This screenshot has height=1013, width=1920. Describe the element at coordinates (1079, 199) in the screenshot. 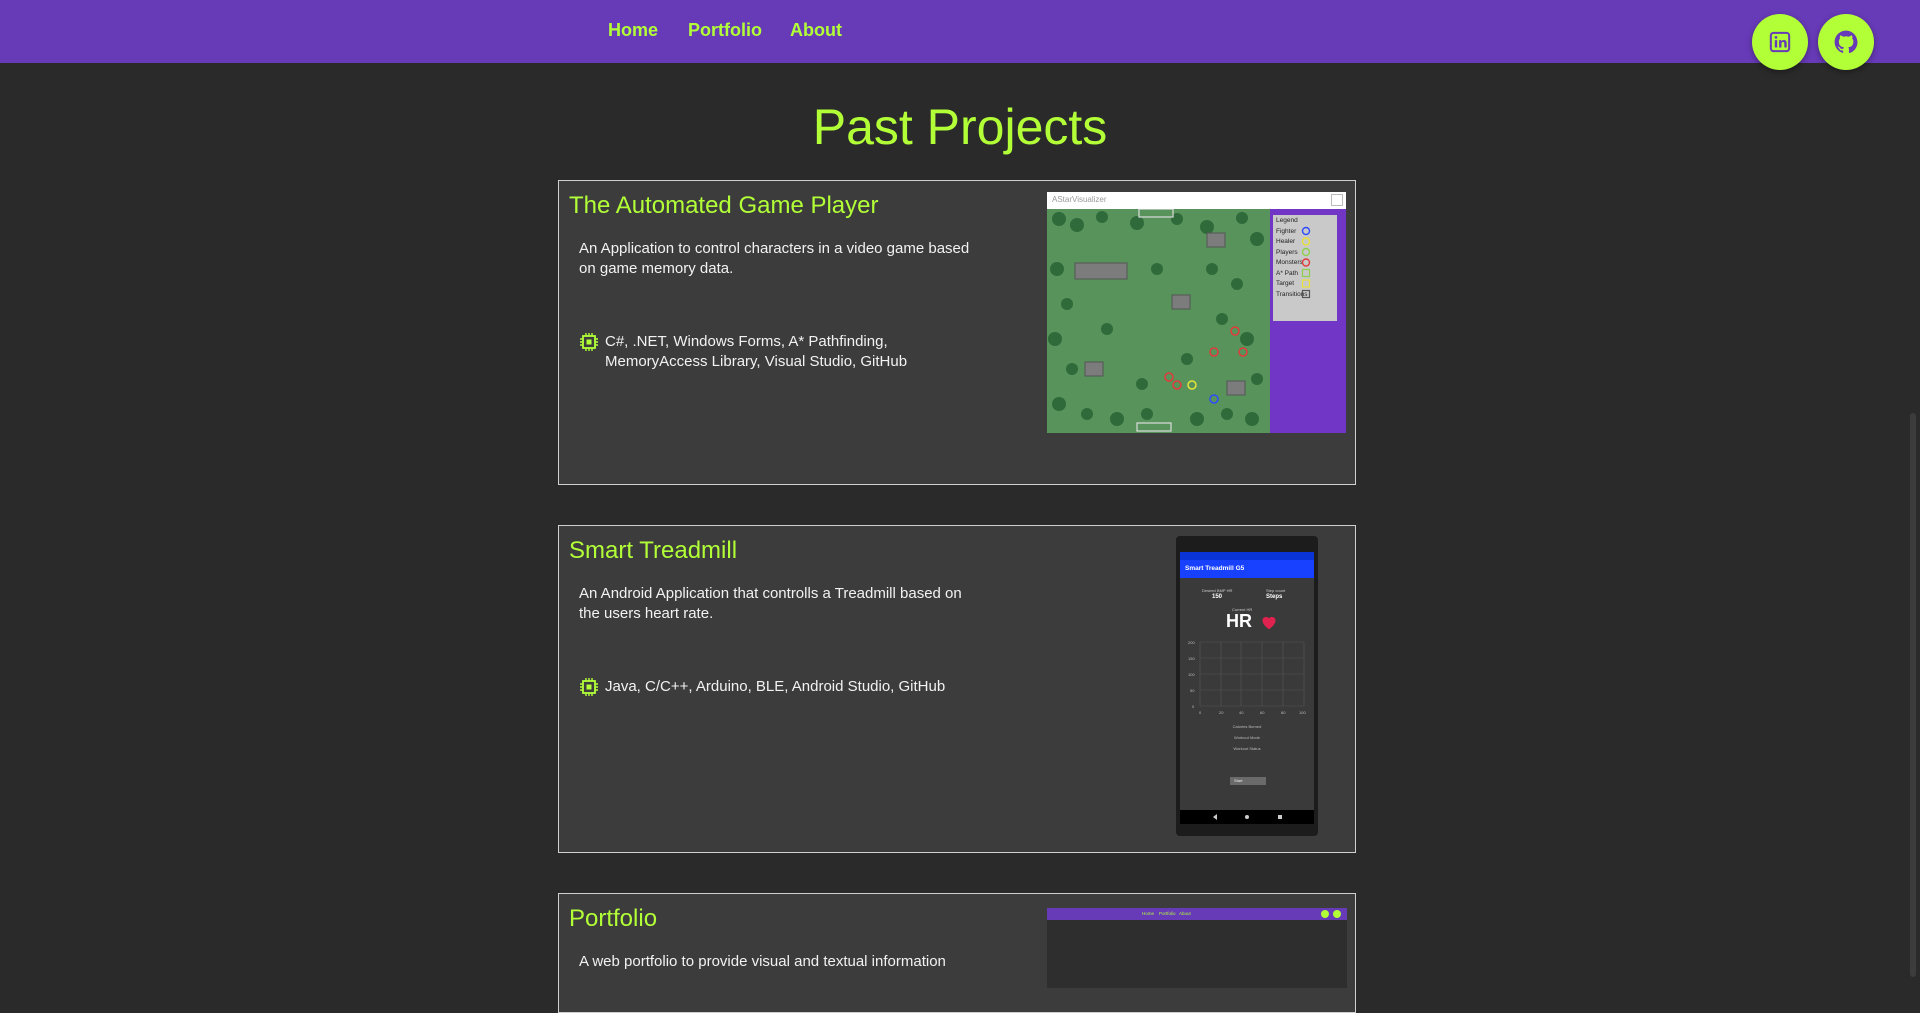

I see `window-title: AStarVisualizer` at that location.